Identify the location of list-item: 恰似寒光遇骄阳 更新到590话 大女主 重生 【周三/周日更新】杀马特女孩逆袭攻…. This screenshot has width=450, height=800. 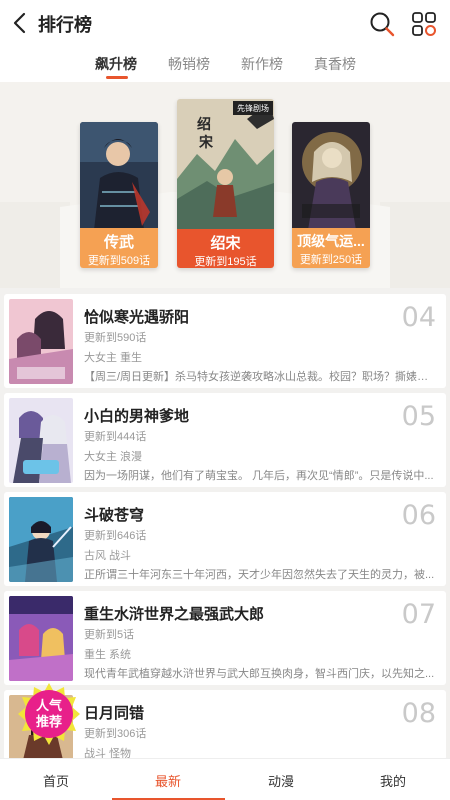
(225, 341).